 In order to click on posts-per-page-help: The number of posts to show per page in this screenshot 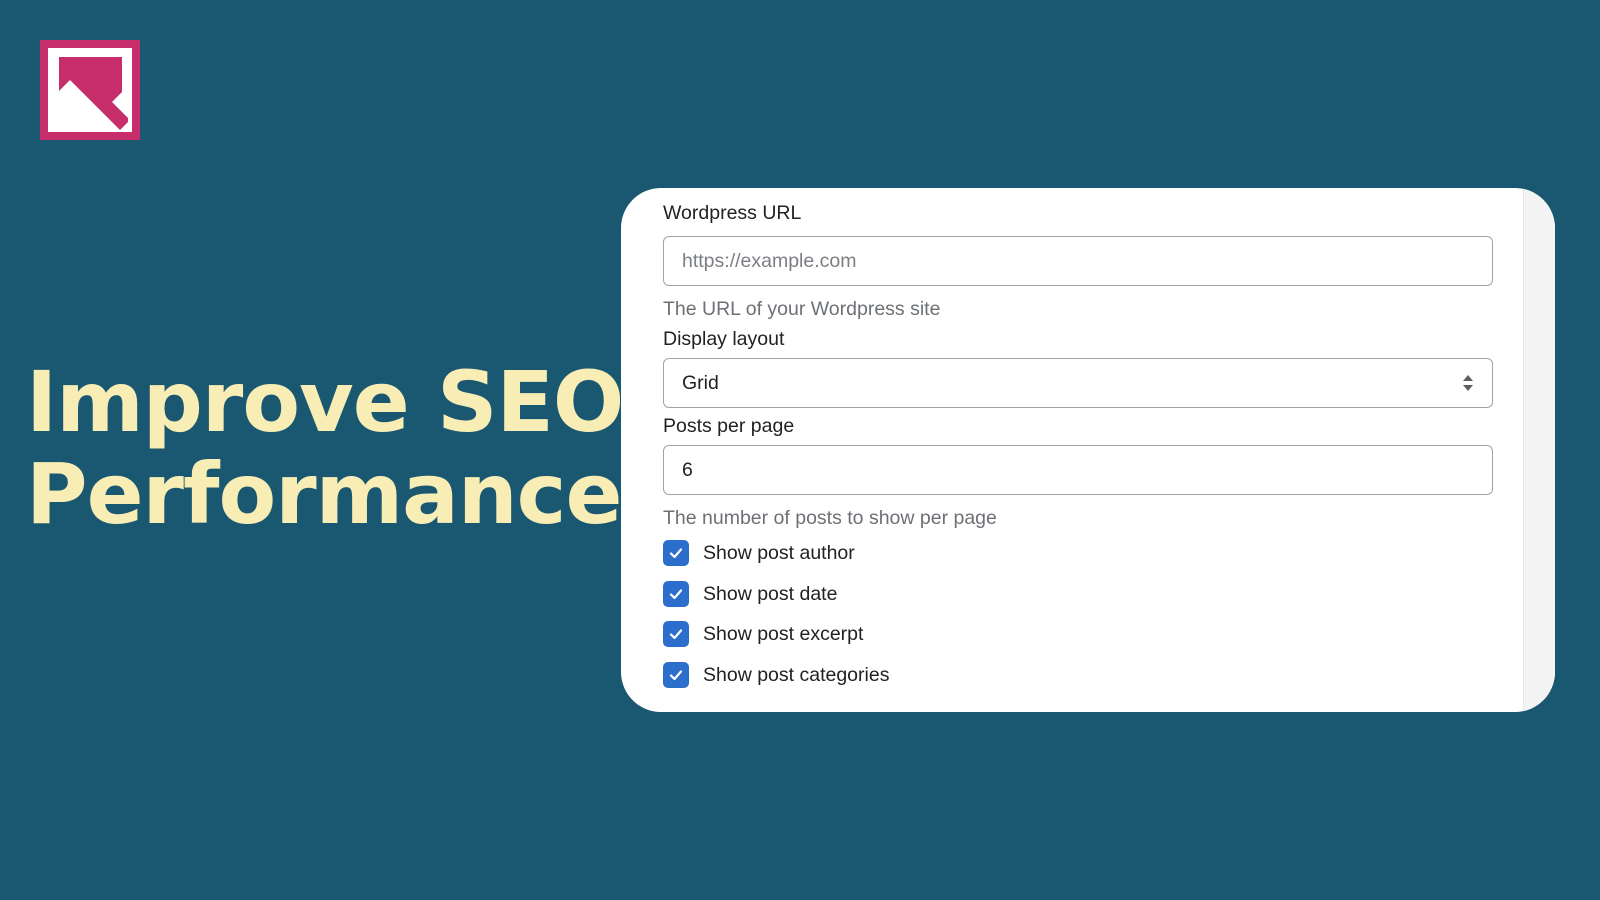, I will do `click(830, 518)`.